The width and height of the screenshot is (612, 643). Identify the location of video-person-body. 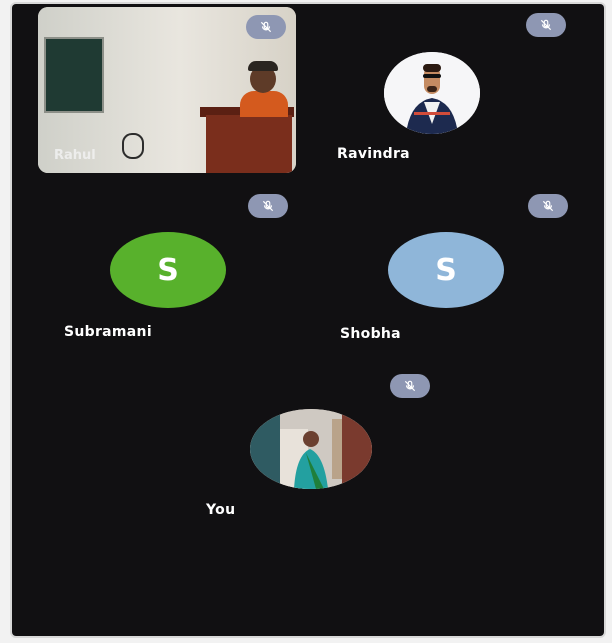
(264, 104).